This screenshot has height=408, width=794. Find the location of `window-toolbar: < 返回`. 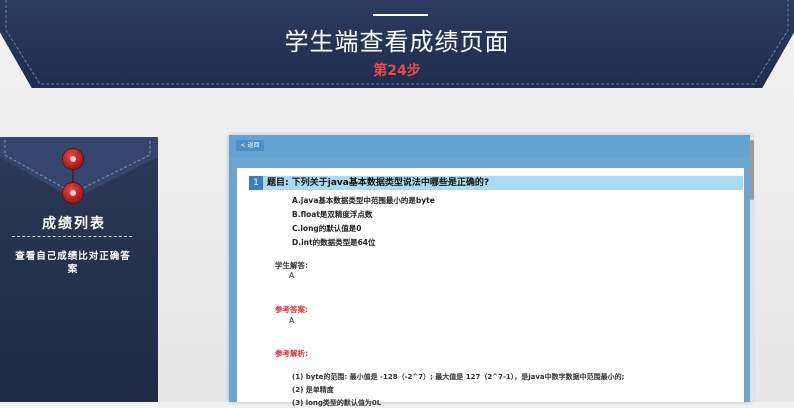

window-toolbar: < 返回 is located at coordinates (490, 146).